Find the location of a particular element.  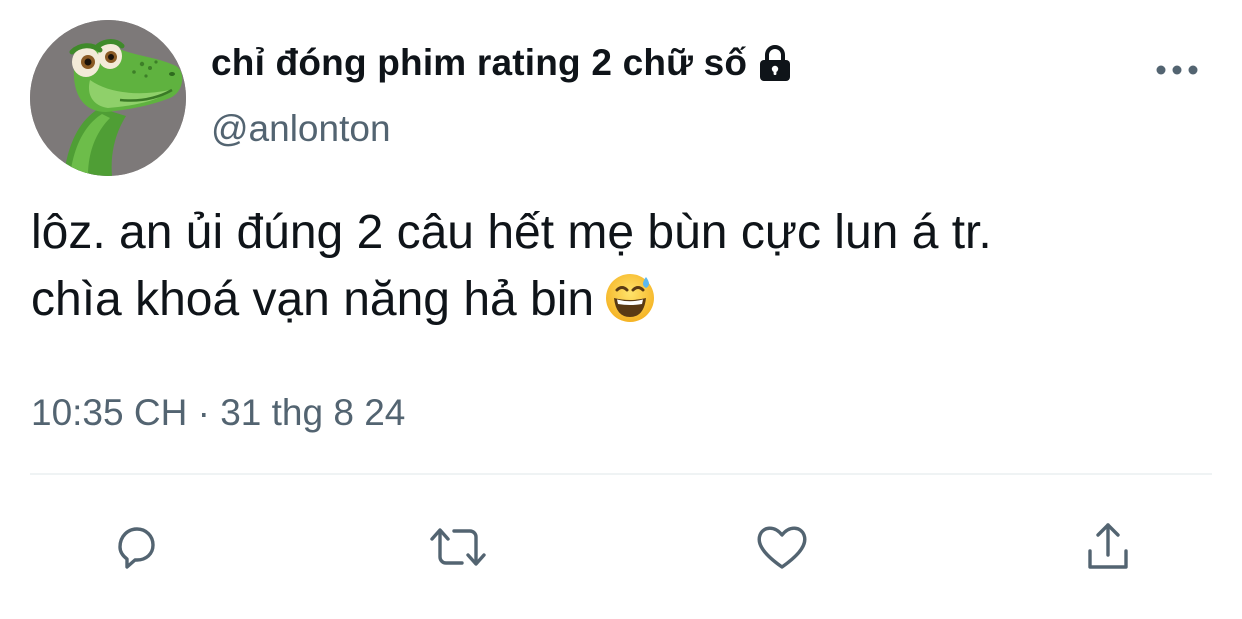

share-icon is located at coordinates (1108, 546).